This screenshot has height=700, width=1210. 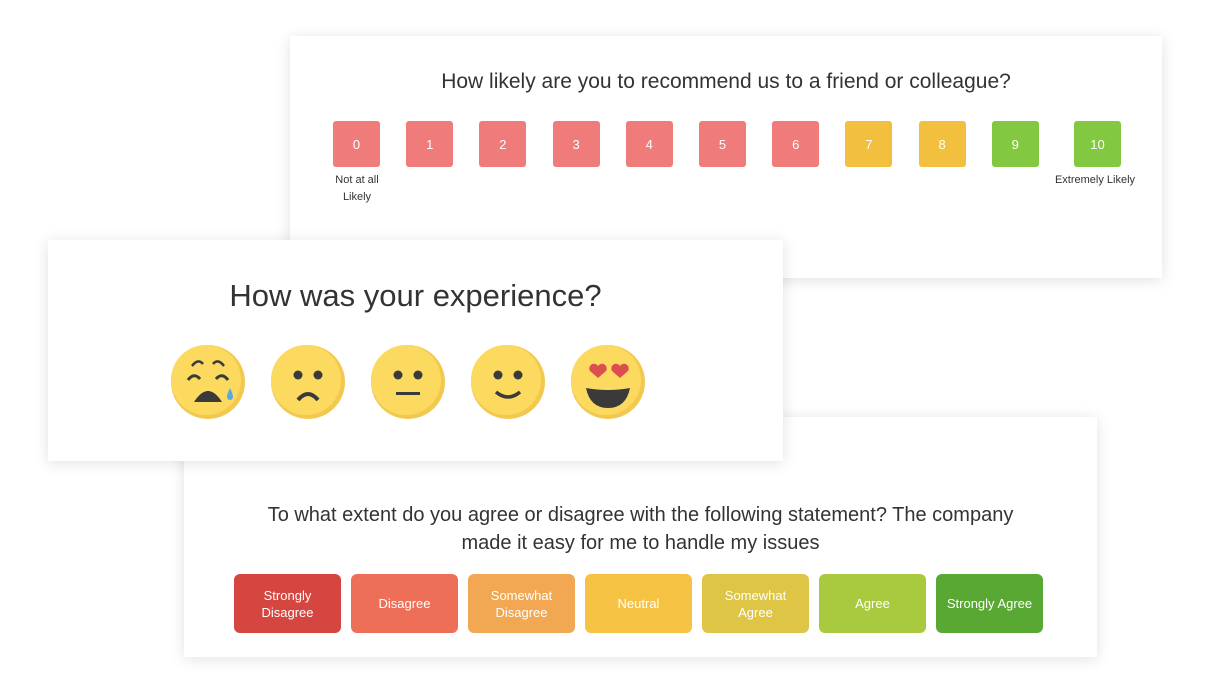 I want to click on agreement-option-somewhat-disagree: Somewhat Disagree, so click(x=521, y=603).